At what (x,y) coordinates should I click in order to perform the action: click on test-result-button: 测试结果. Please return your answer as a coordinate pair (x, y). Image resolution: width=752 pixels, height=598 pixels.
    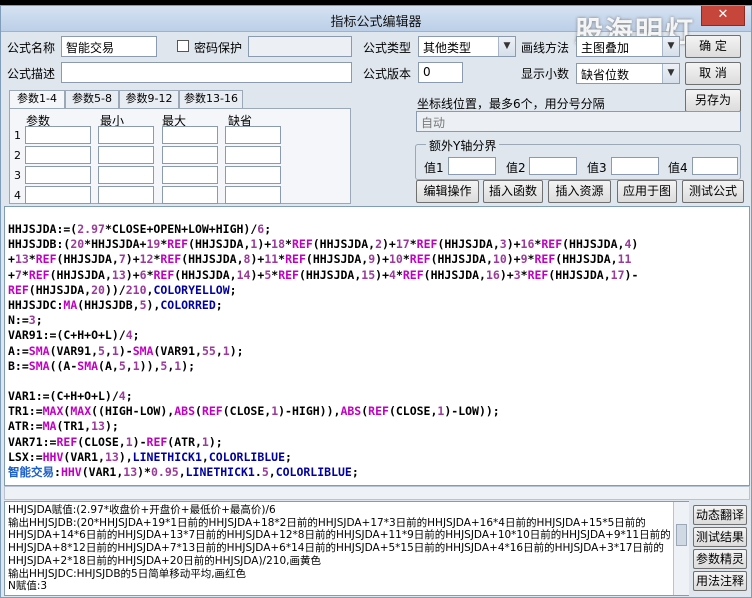
    Looking at the image, I should click on (720, 537).